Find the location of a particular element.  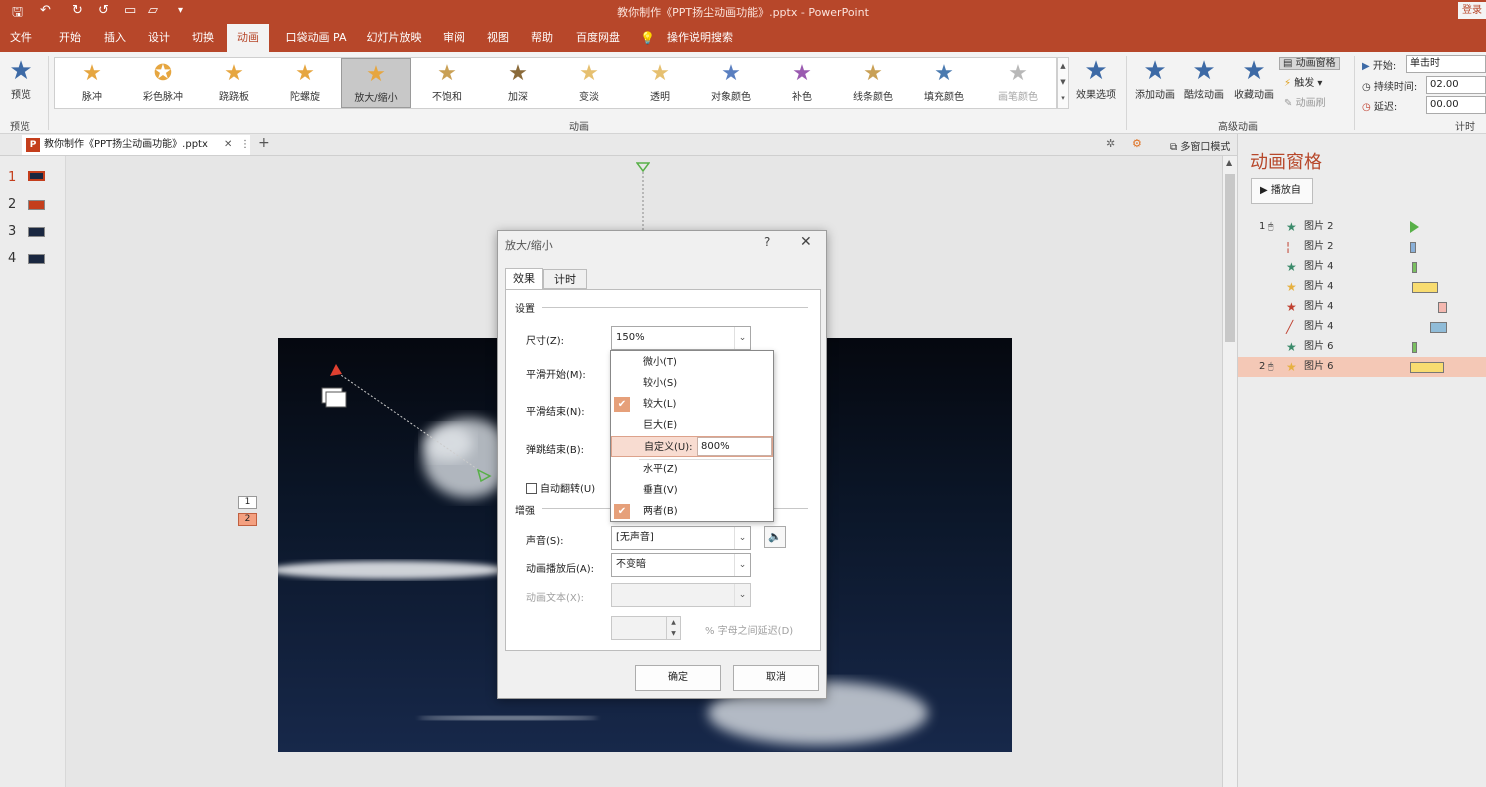

tab-pocket-animation: 口袋动画 PA is located at coordinates (316, 38).